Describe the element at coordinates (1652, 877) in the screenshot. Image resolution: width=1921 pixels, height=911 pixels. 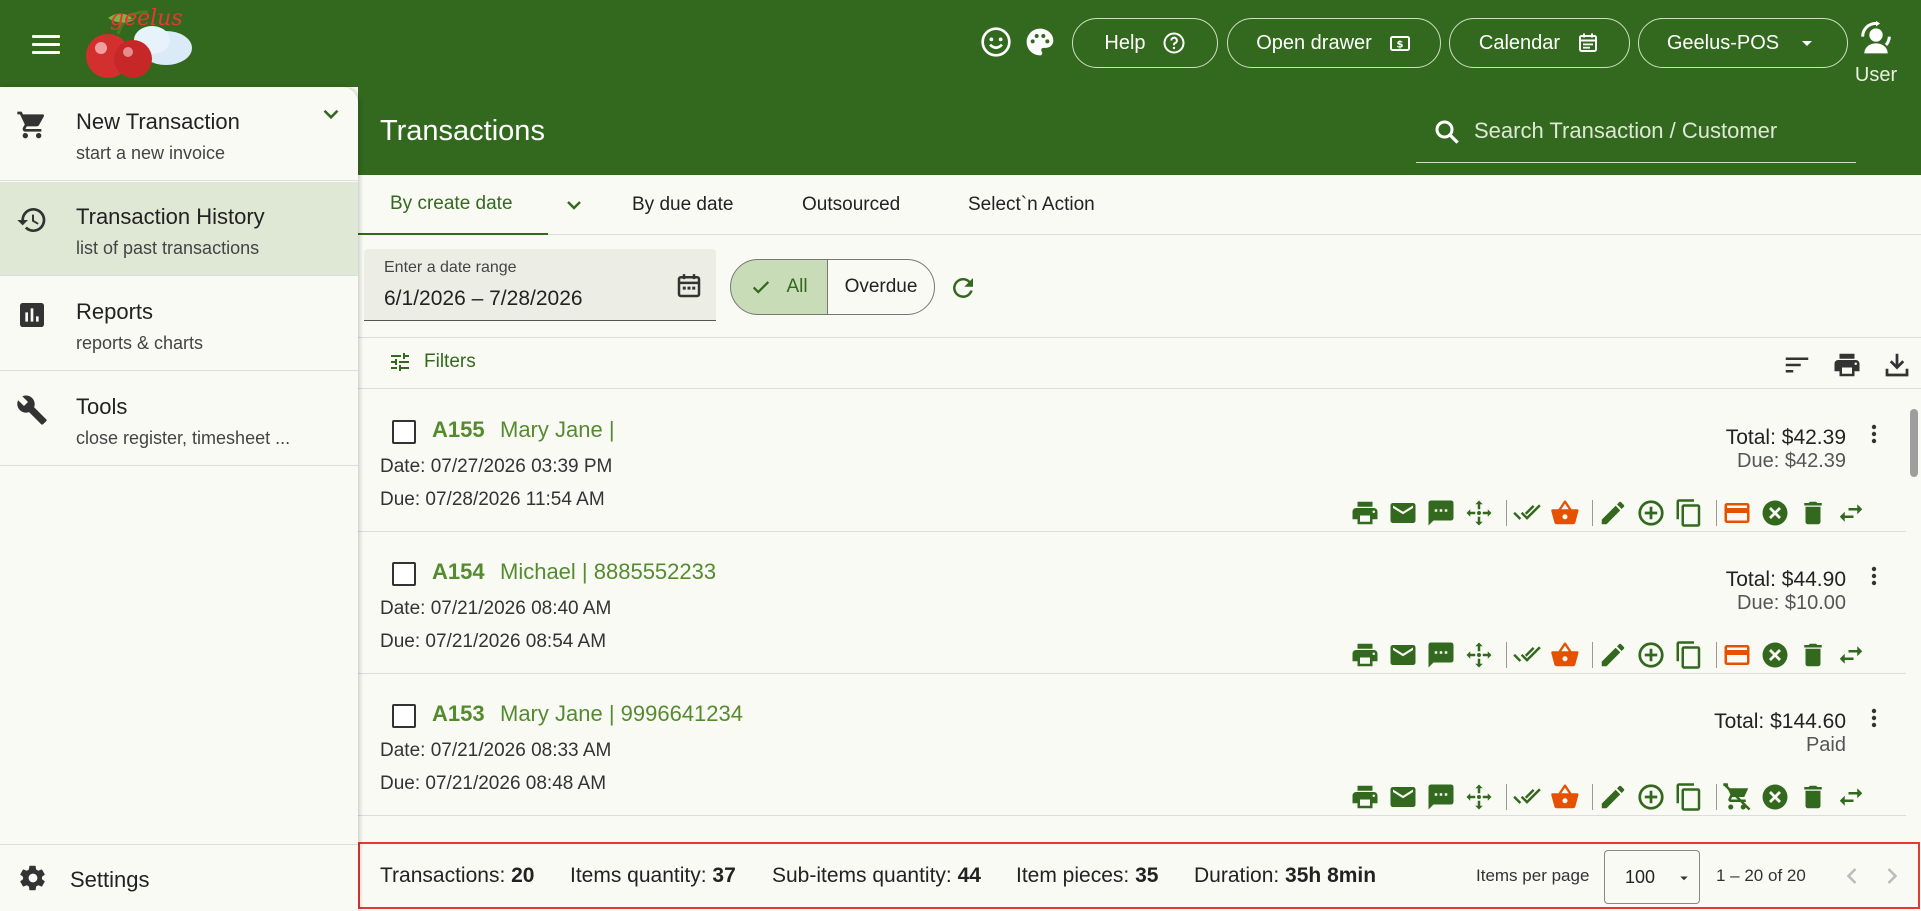
I see `items-per-page-select: 100` at that location.